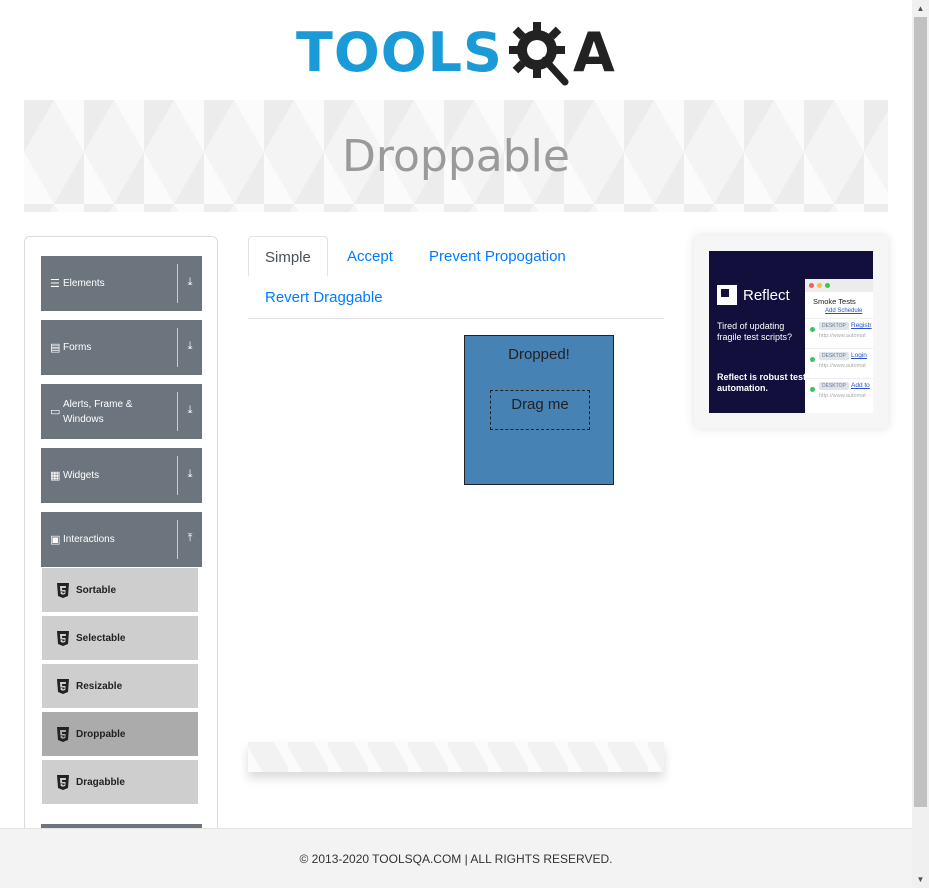  I want to click on sidebar-group-interactions: ▣ Interactions ⤒, so click(121, 539).